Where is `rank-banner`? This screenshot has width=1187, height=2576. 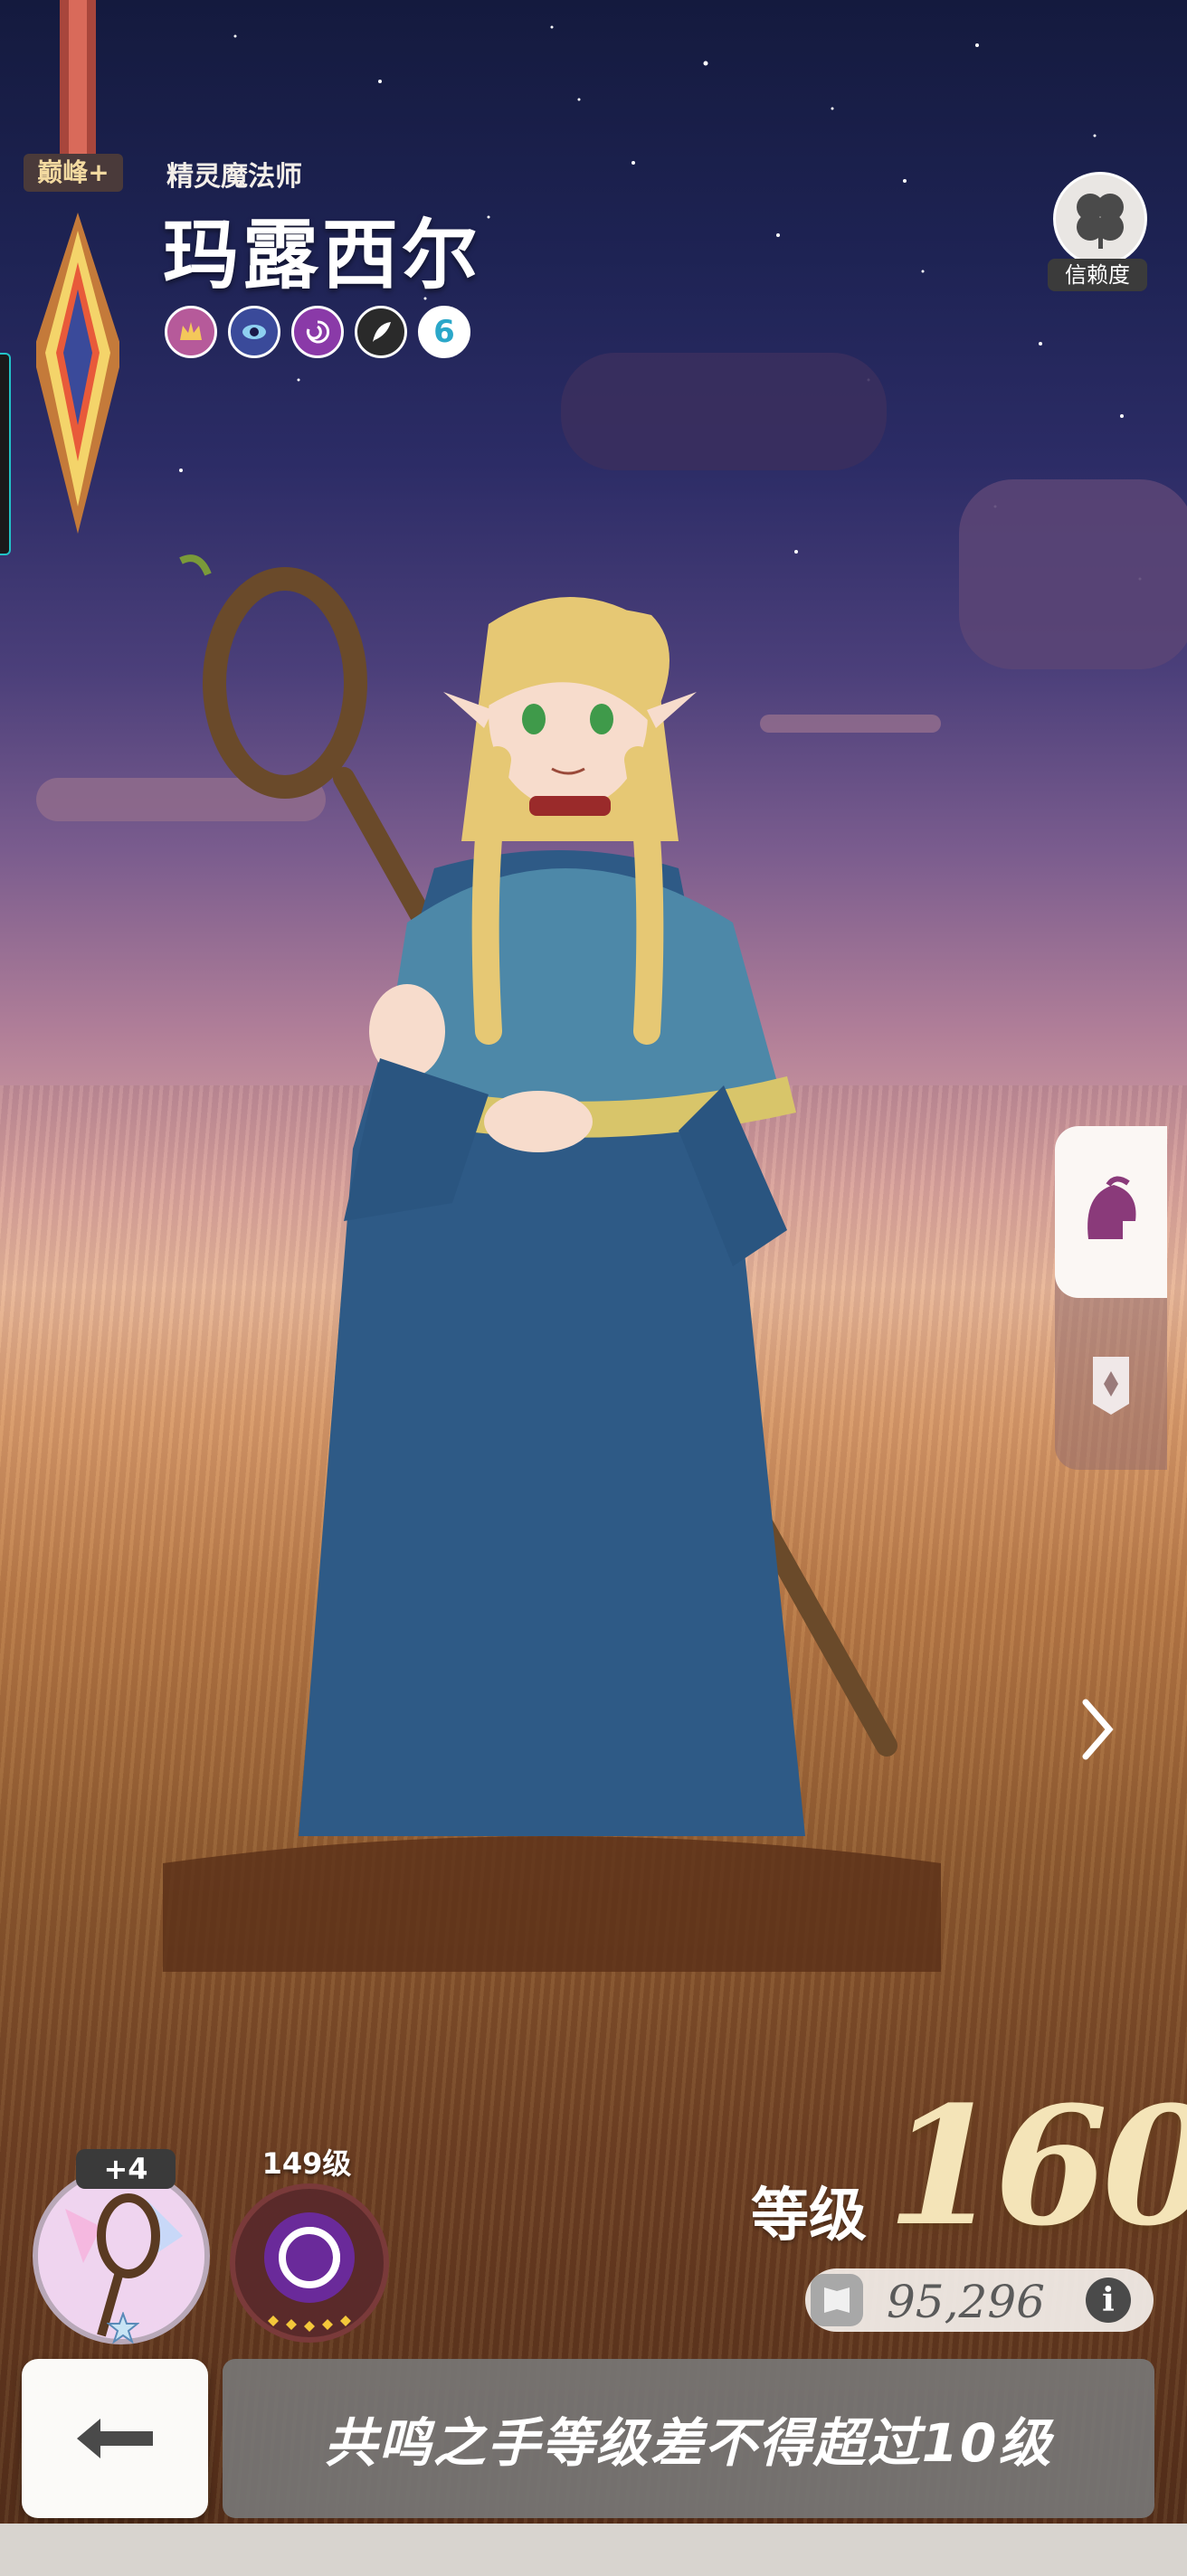
rank-banner is located at coordinates (77, 267).